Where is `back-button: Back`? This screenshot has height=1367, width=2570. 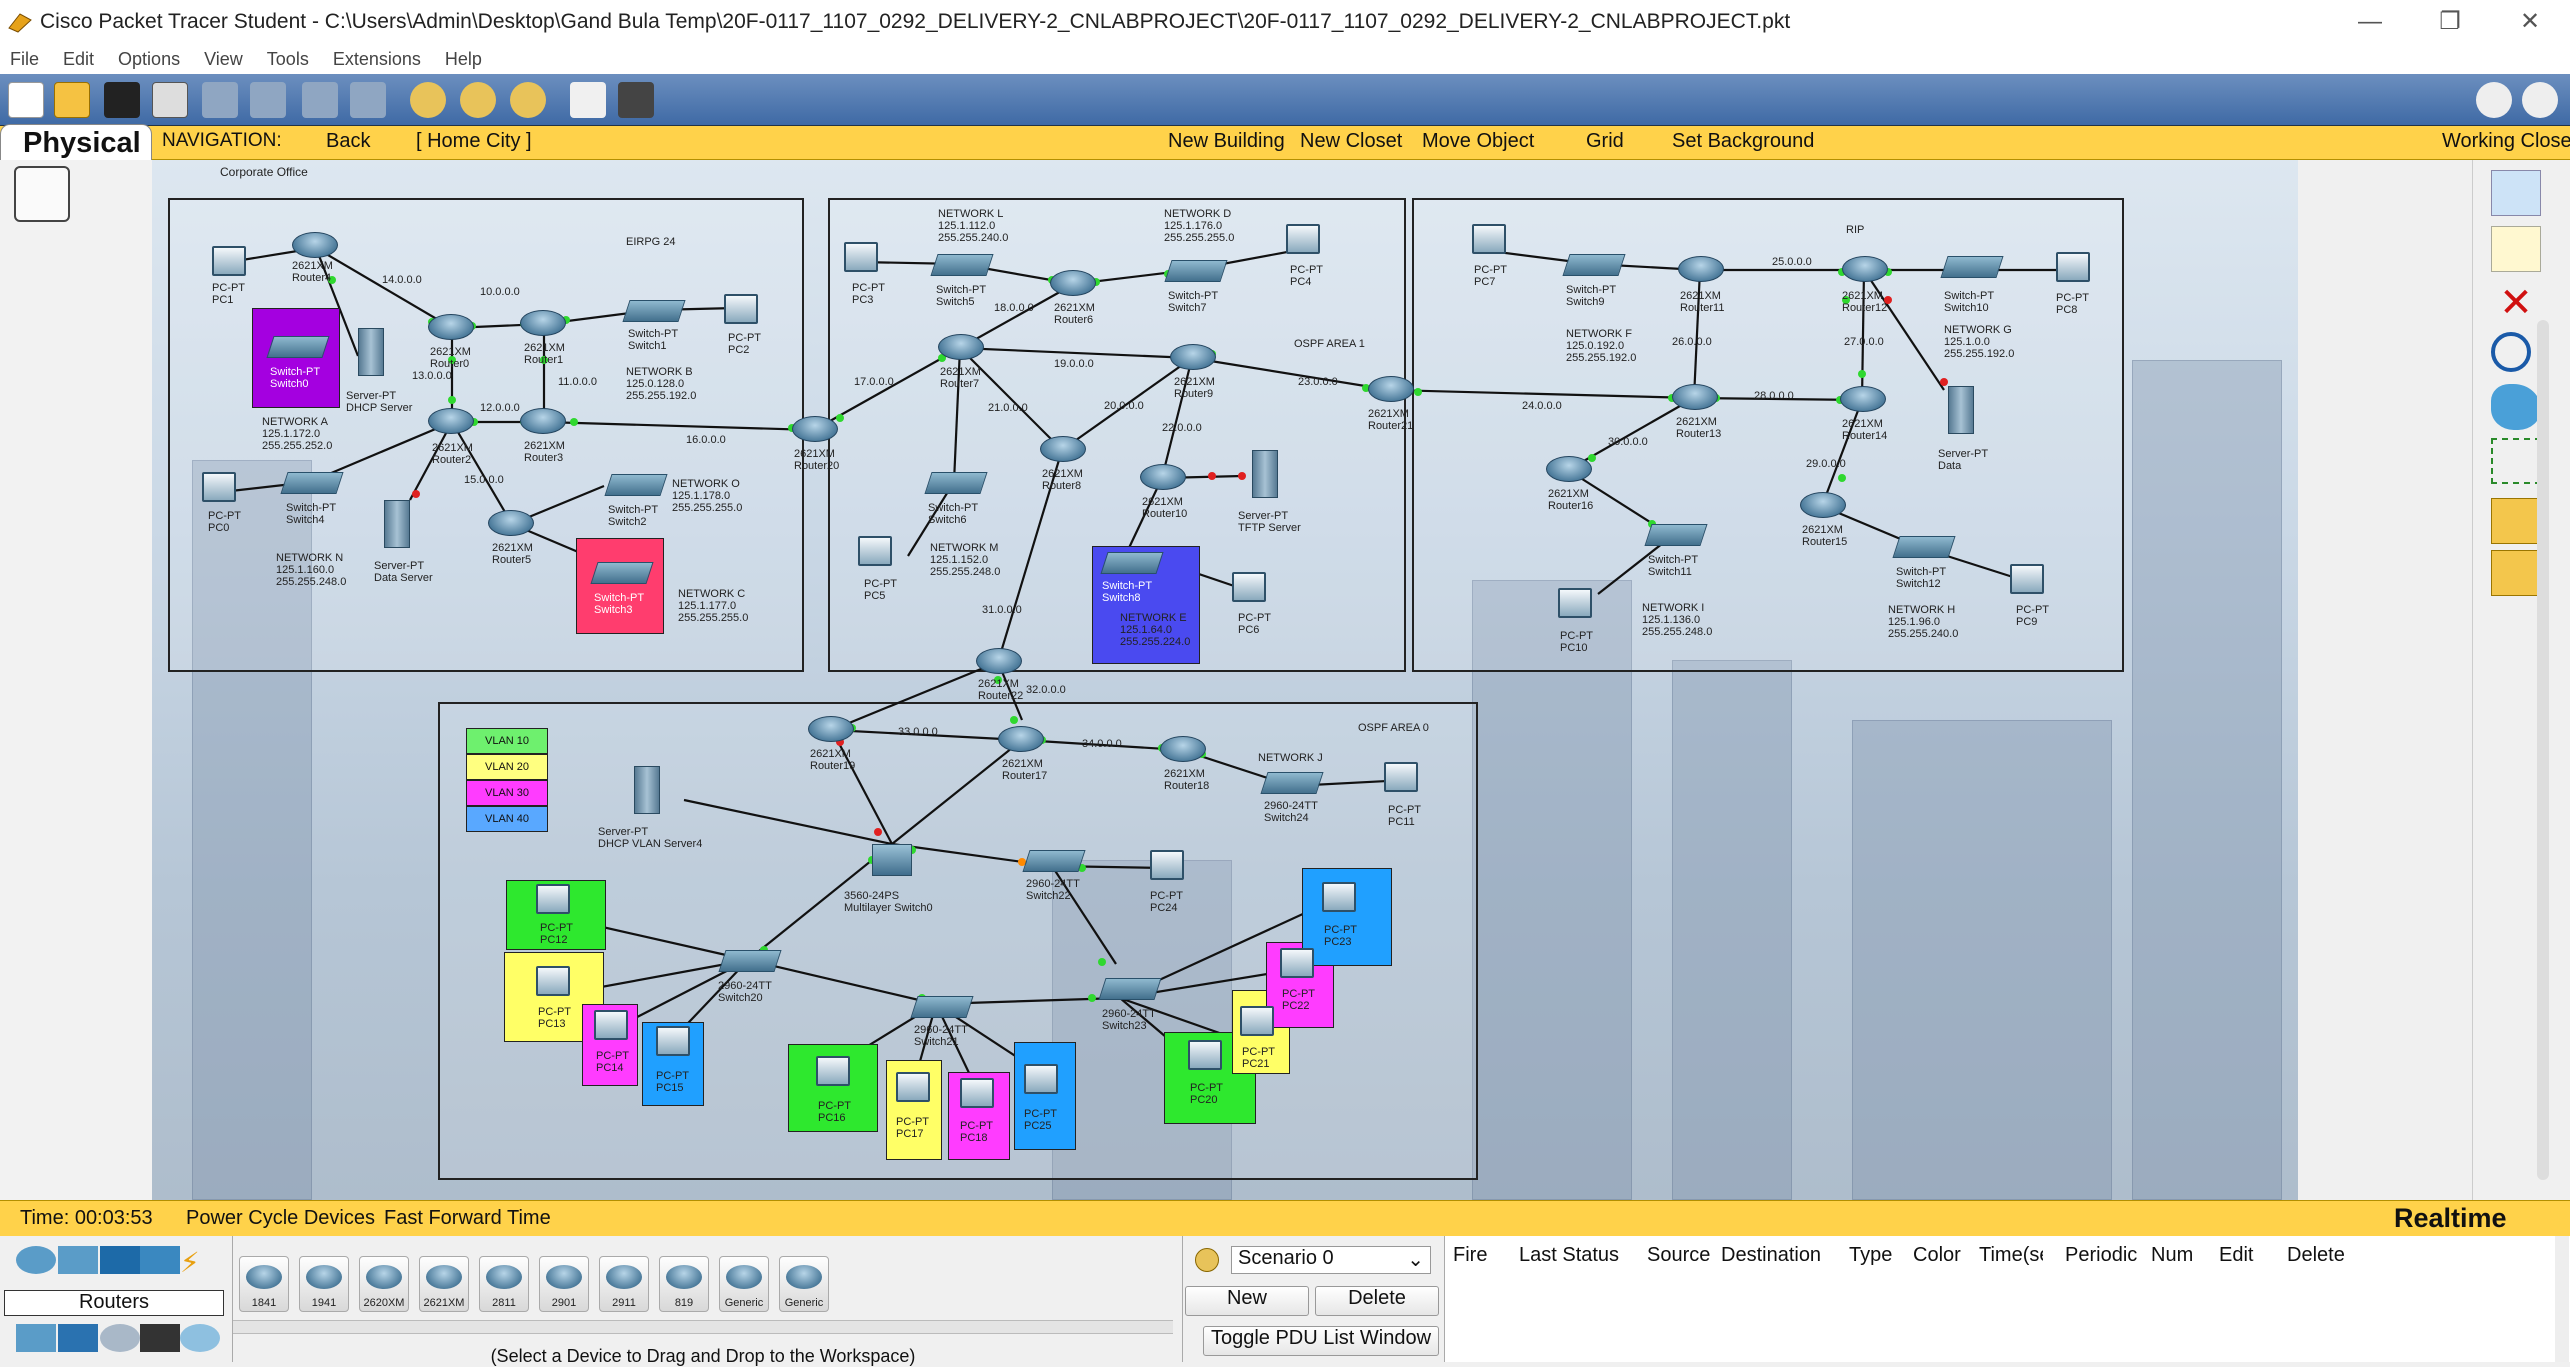 back-button: Back is located at coordinates (348, 141).